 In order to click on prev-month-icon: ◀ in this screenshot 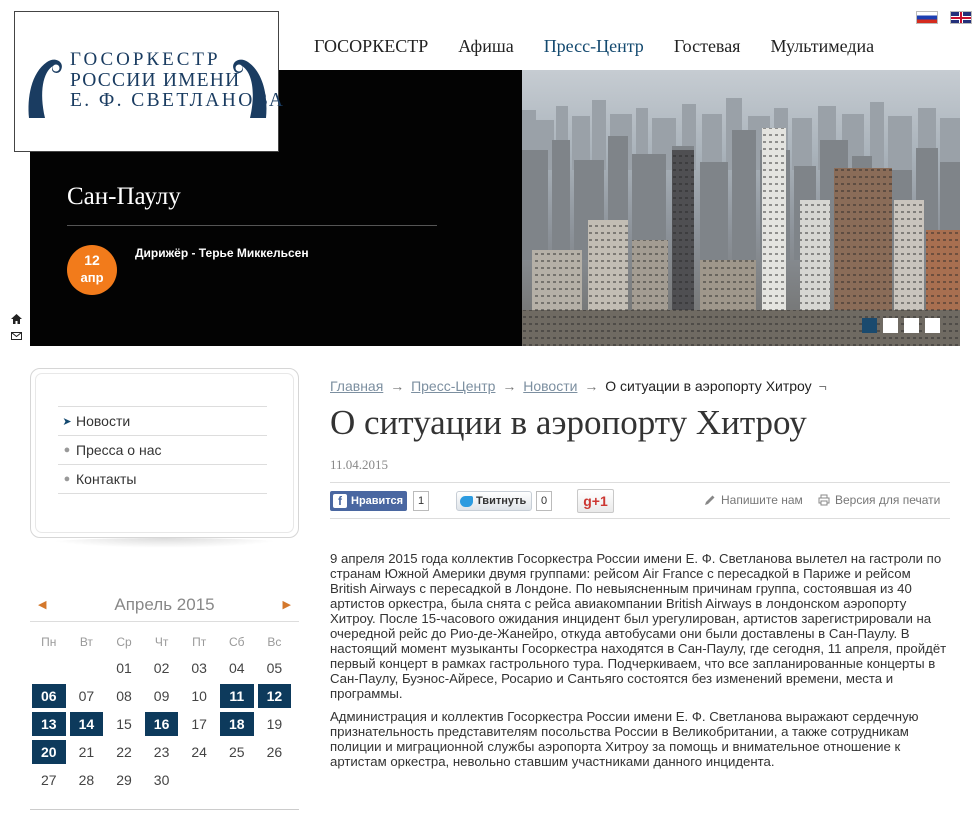, I will do `click(42, 604)`.